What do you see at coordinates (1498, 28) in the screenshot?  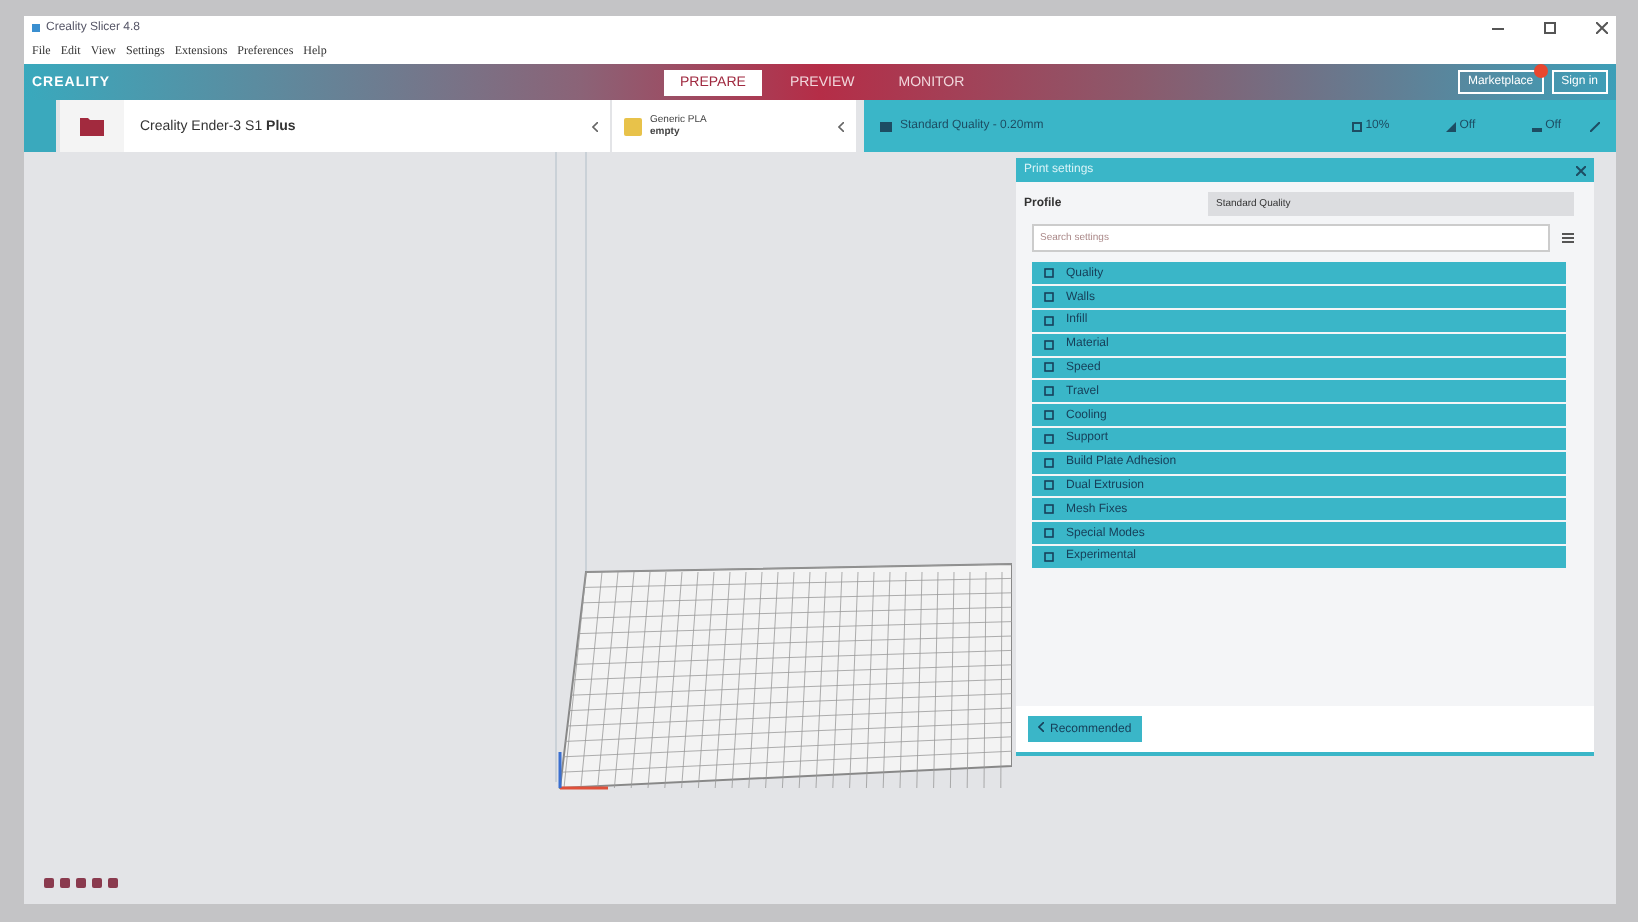 I see `minimize-icon` at bounding box center [1498, 28].